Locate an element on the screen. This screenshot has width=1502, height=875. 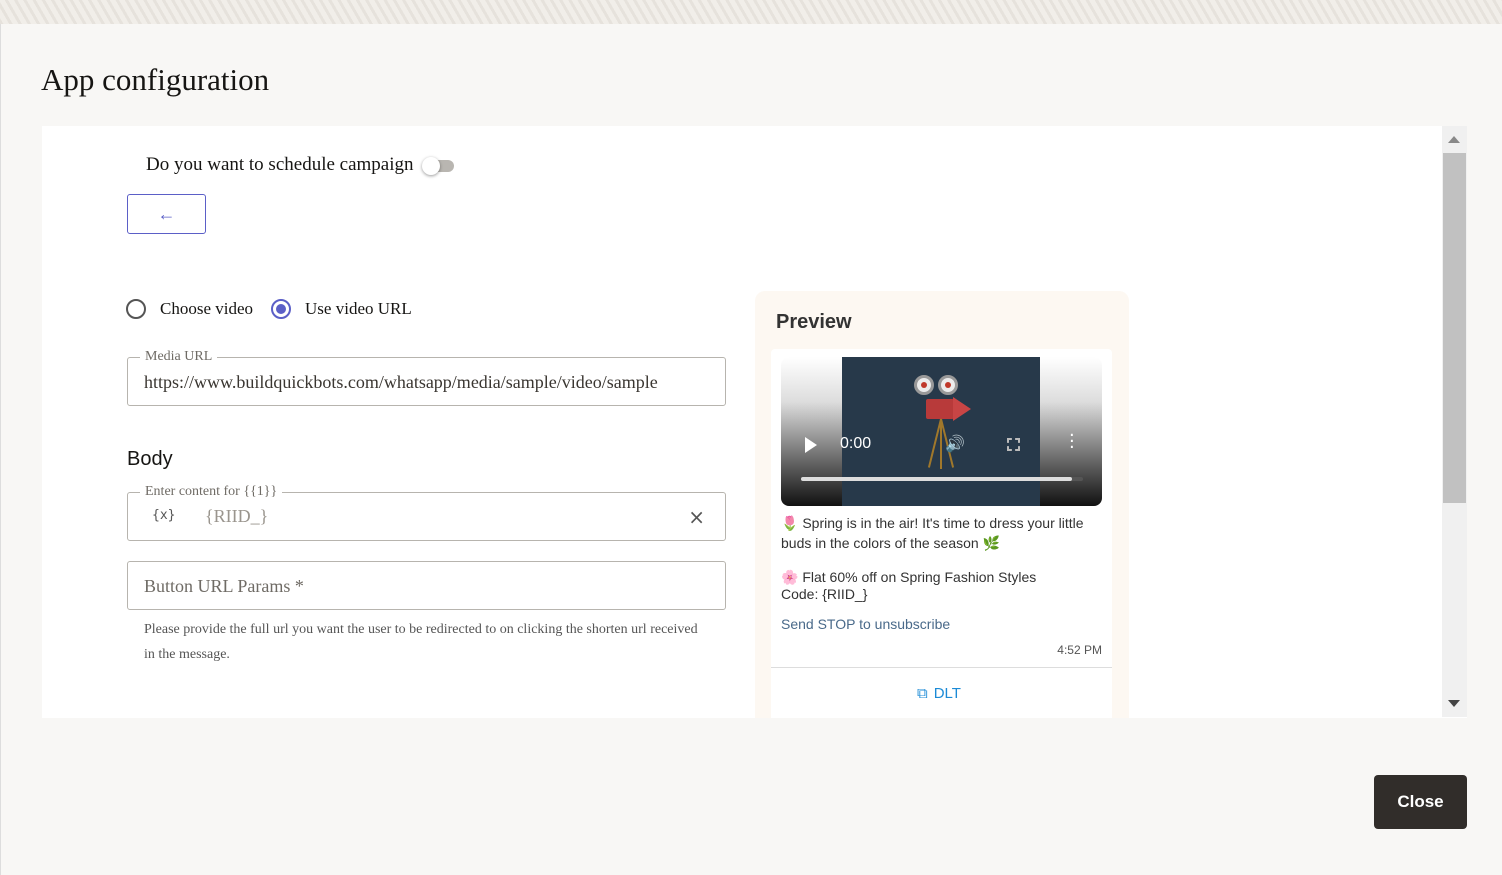
divider is located at coordinates (941, 667).